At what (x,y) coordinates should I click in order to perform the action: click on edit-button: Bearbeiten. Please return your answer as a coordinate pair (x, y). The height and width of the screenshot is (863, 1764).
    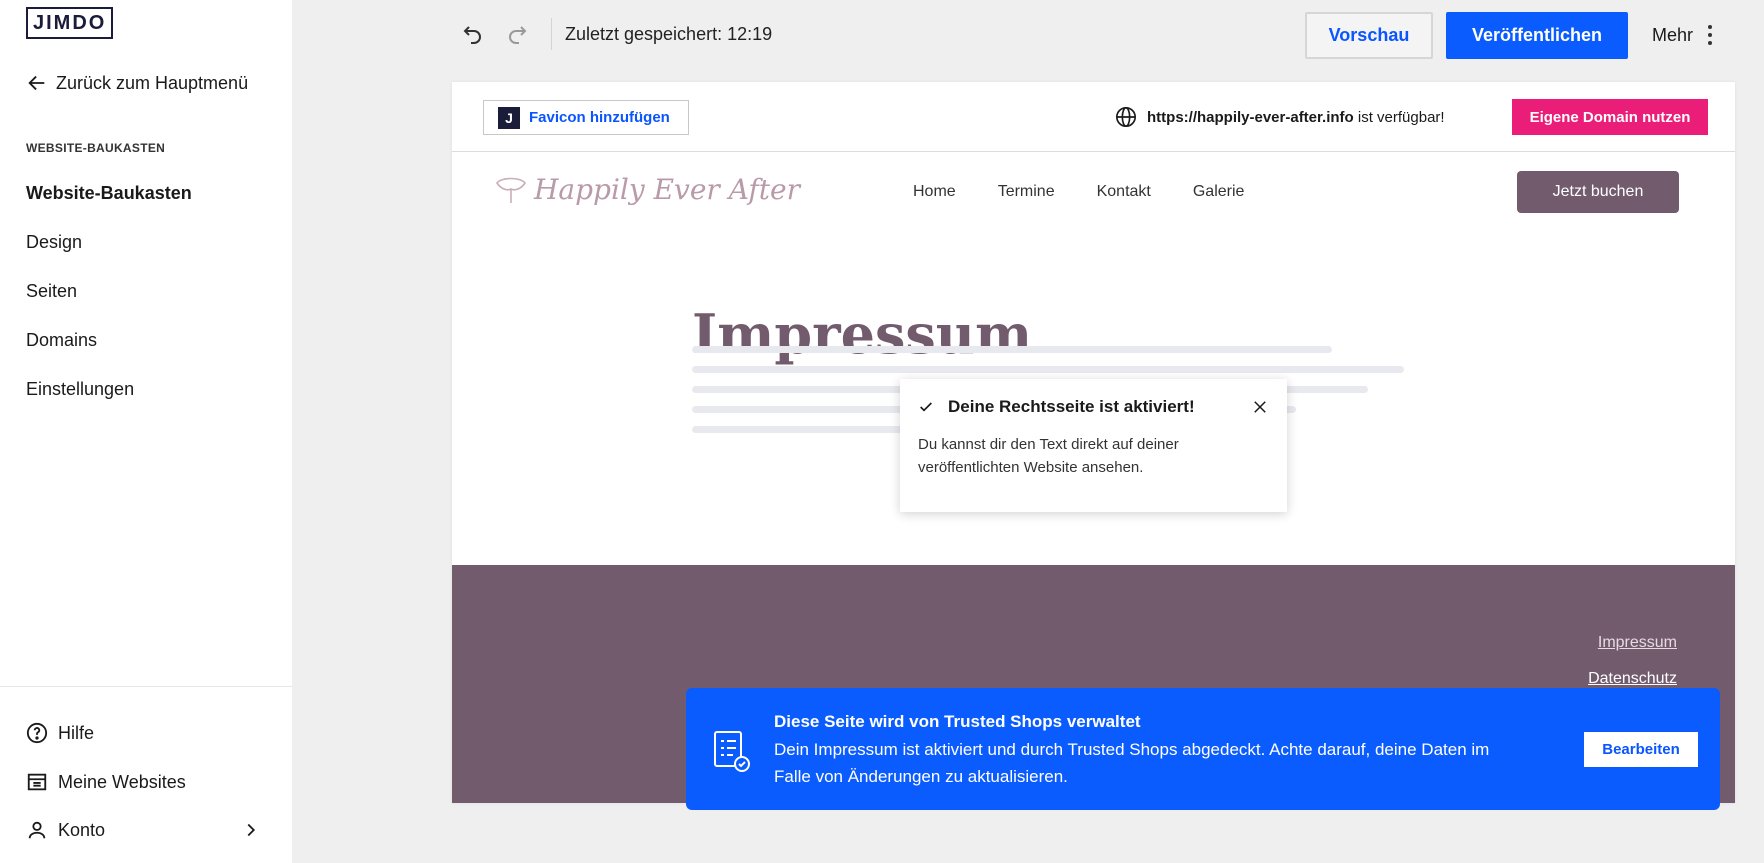
    Looking at the image, I should click on (1641, 749).